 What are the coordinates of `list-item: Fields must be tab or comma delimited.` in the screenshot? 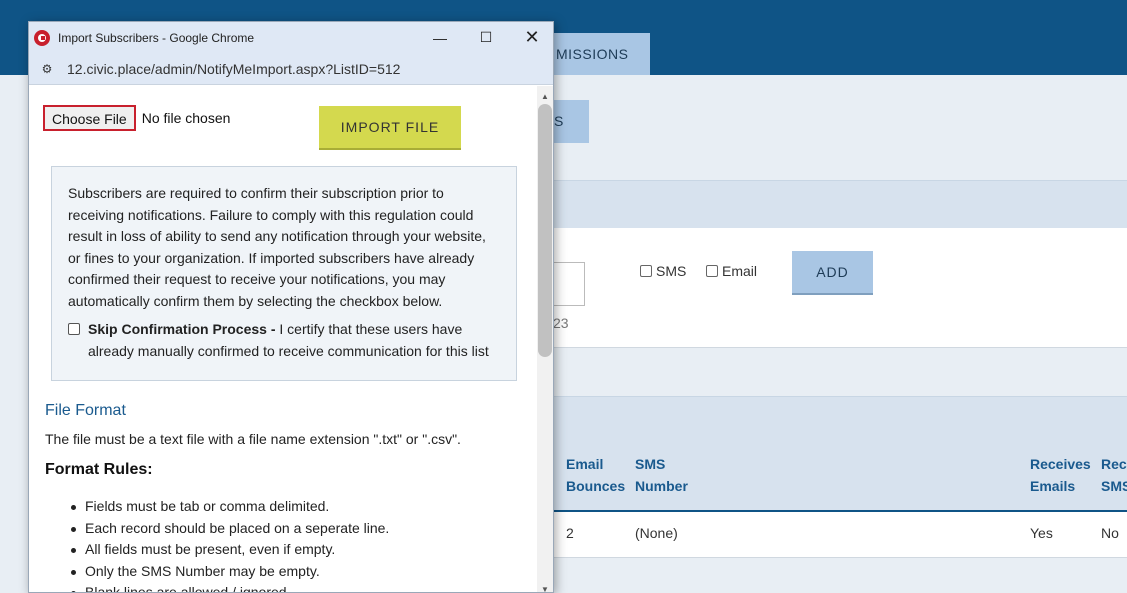 It's located at (229, 507).